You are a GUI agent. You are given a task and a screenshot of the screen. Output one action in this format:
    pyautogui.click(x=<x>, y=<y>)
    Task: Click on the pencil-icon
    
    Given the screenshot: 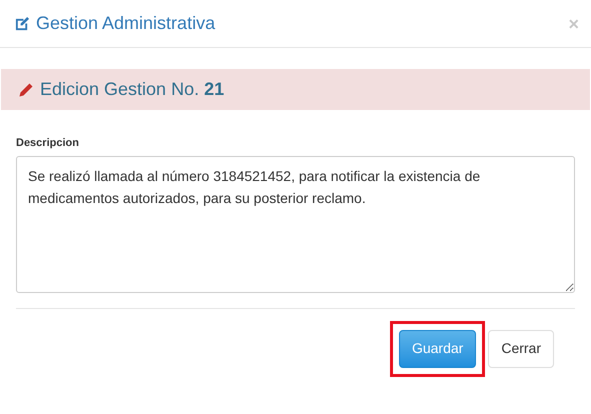 What is the action you would take?
    pyautogui.click(x=26, y=90)
    